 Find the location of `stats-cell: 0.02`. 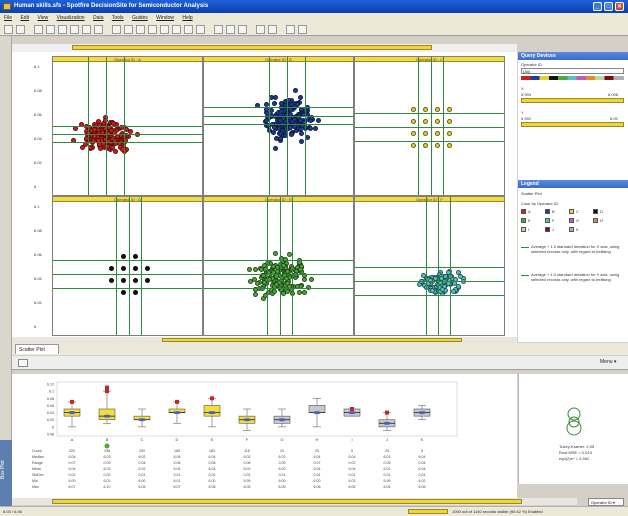

stats-cell: 0.02 is located at coordinates (352, 463).